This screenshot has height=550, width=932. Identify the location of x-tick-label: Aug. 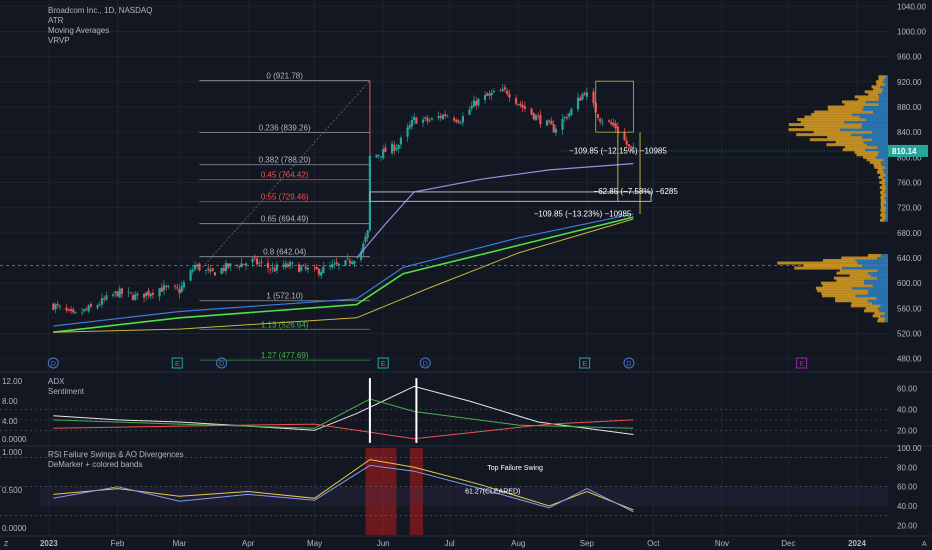
(518, 543).